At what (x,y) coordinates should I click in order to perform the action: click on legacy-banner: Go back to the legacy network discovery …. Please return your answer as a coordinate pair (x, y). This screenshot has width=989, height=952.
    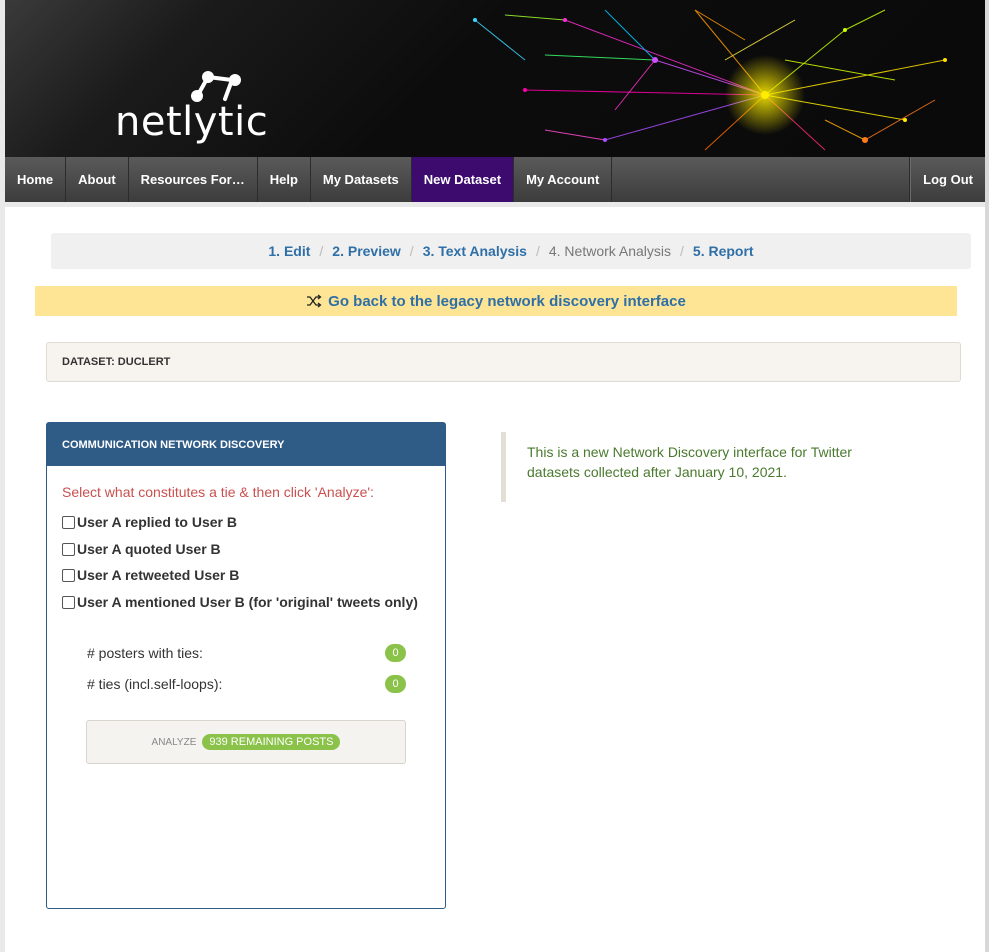
    Looking at the image, I should click on (496, 301).